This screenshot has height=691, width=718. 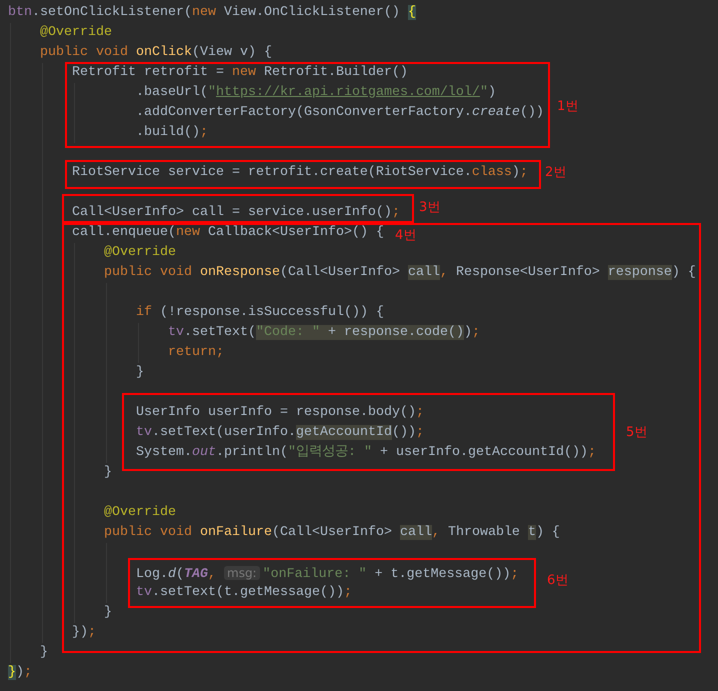 I want to click on code-line: return;, so click(x=196, y=352).